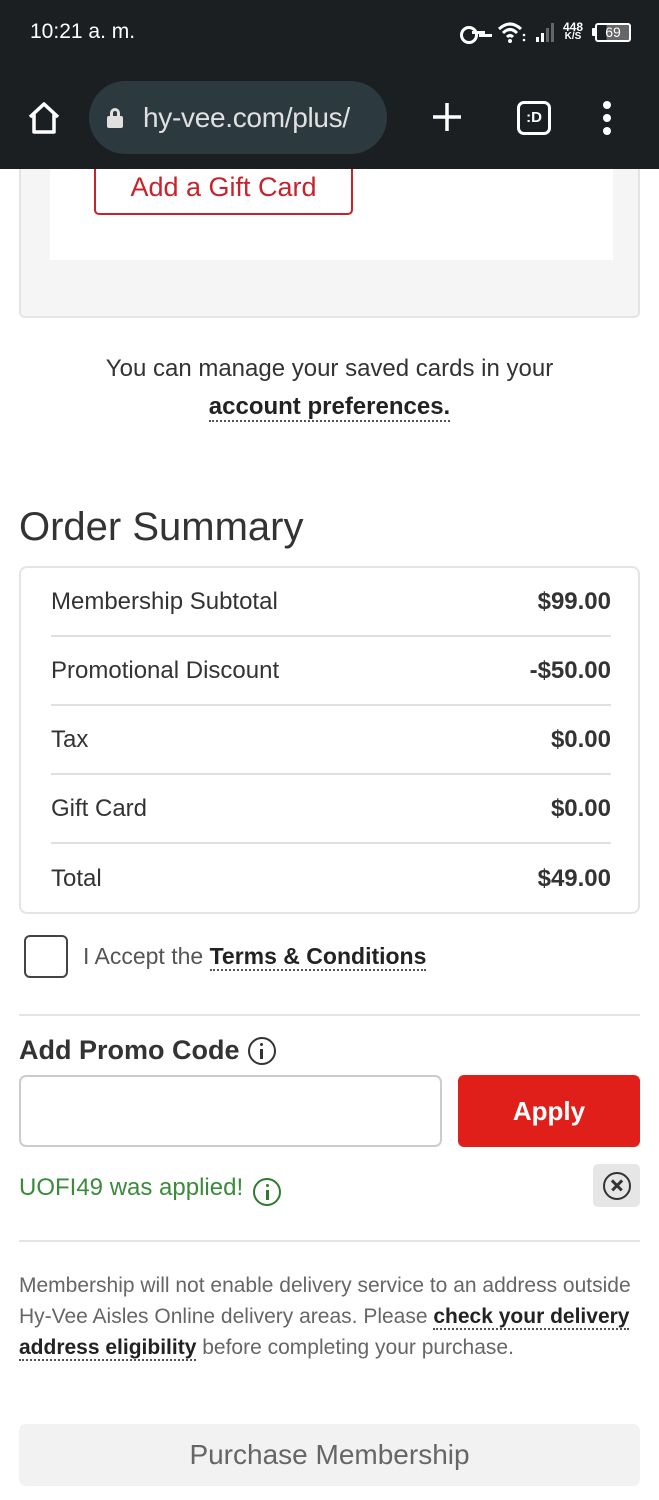 The width and height of the screenshot is (659, 1500). I want to click on summary-label: Promotional Discount, so click(165, 670).